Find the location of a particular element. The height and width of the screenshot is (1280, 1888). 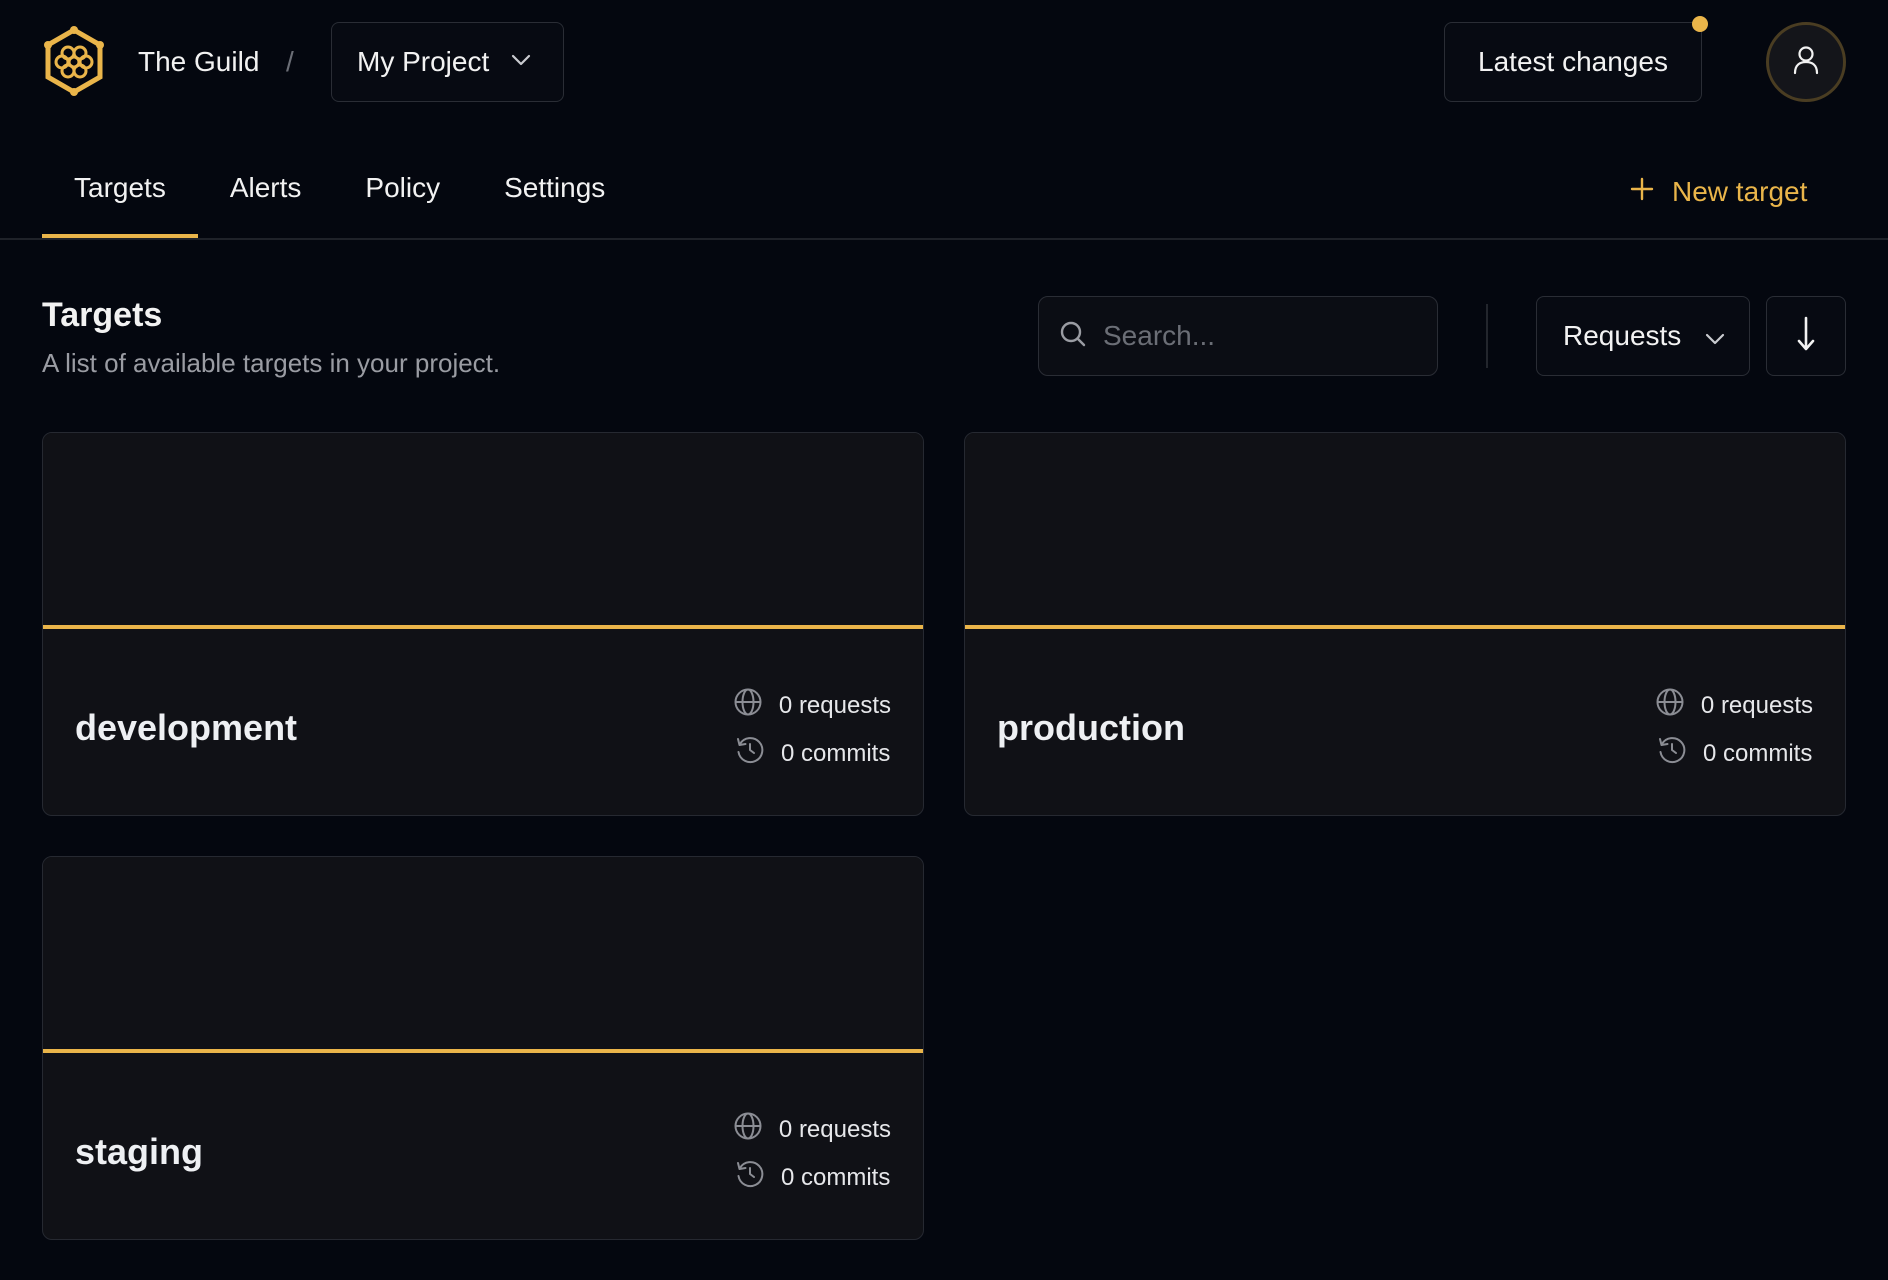

search-input is located at coordinates (1253, 336).